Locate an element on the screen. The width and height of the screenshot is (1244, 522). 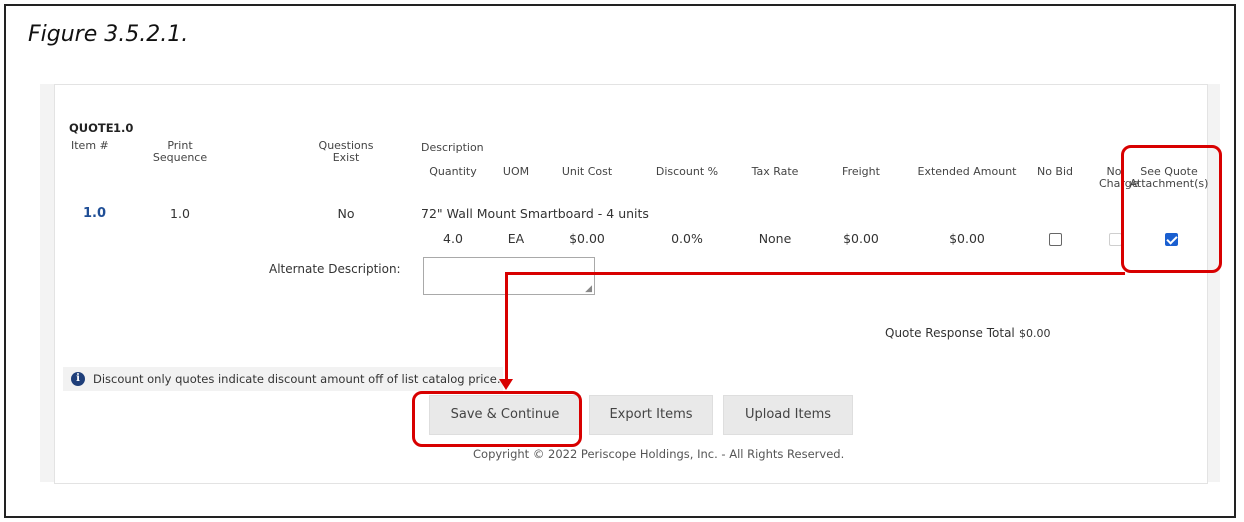
quote-label: QUOTE is located at coordinates (91, 128).